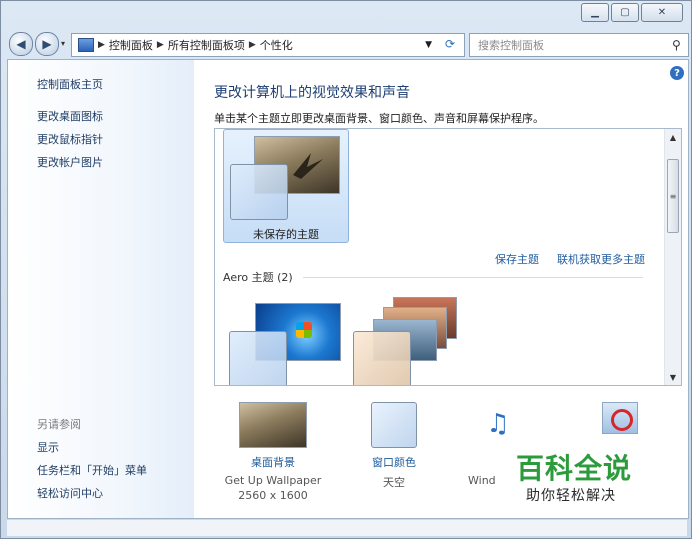 The image size is (692, 539). What do you see at coordinates (273, 425) in the screenshot?
I see `desktop-background-thumbnail` at bounding box center [273, 425].